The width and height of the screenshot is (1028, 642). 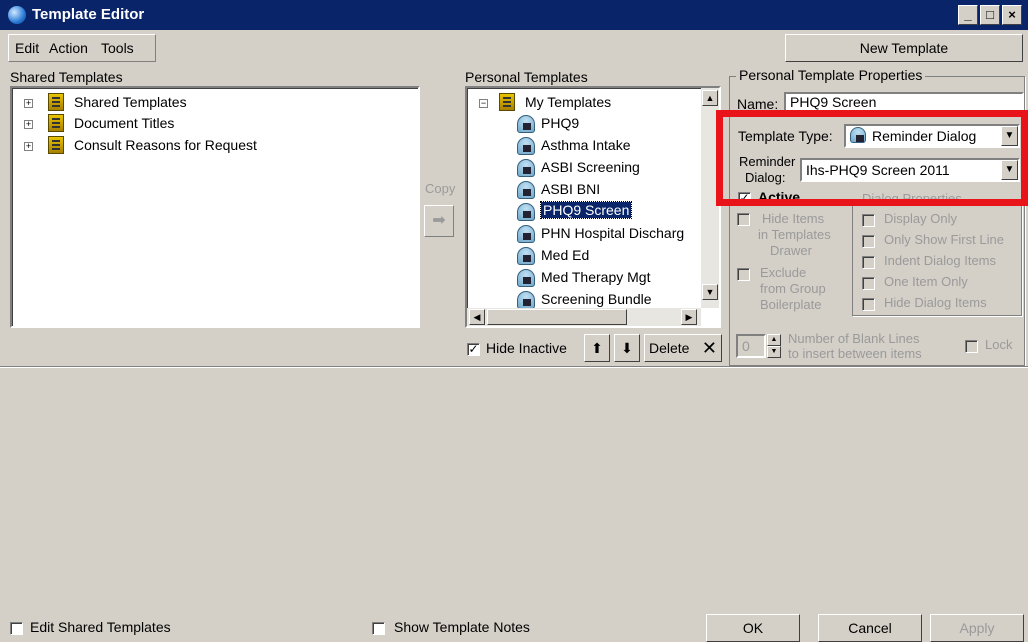 I want to click on splitter, so click(x=514, y=367).